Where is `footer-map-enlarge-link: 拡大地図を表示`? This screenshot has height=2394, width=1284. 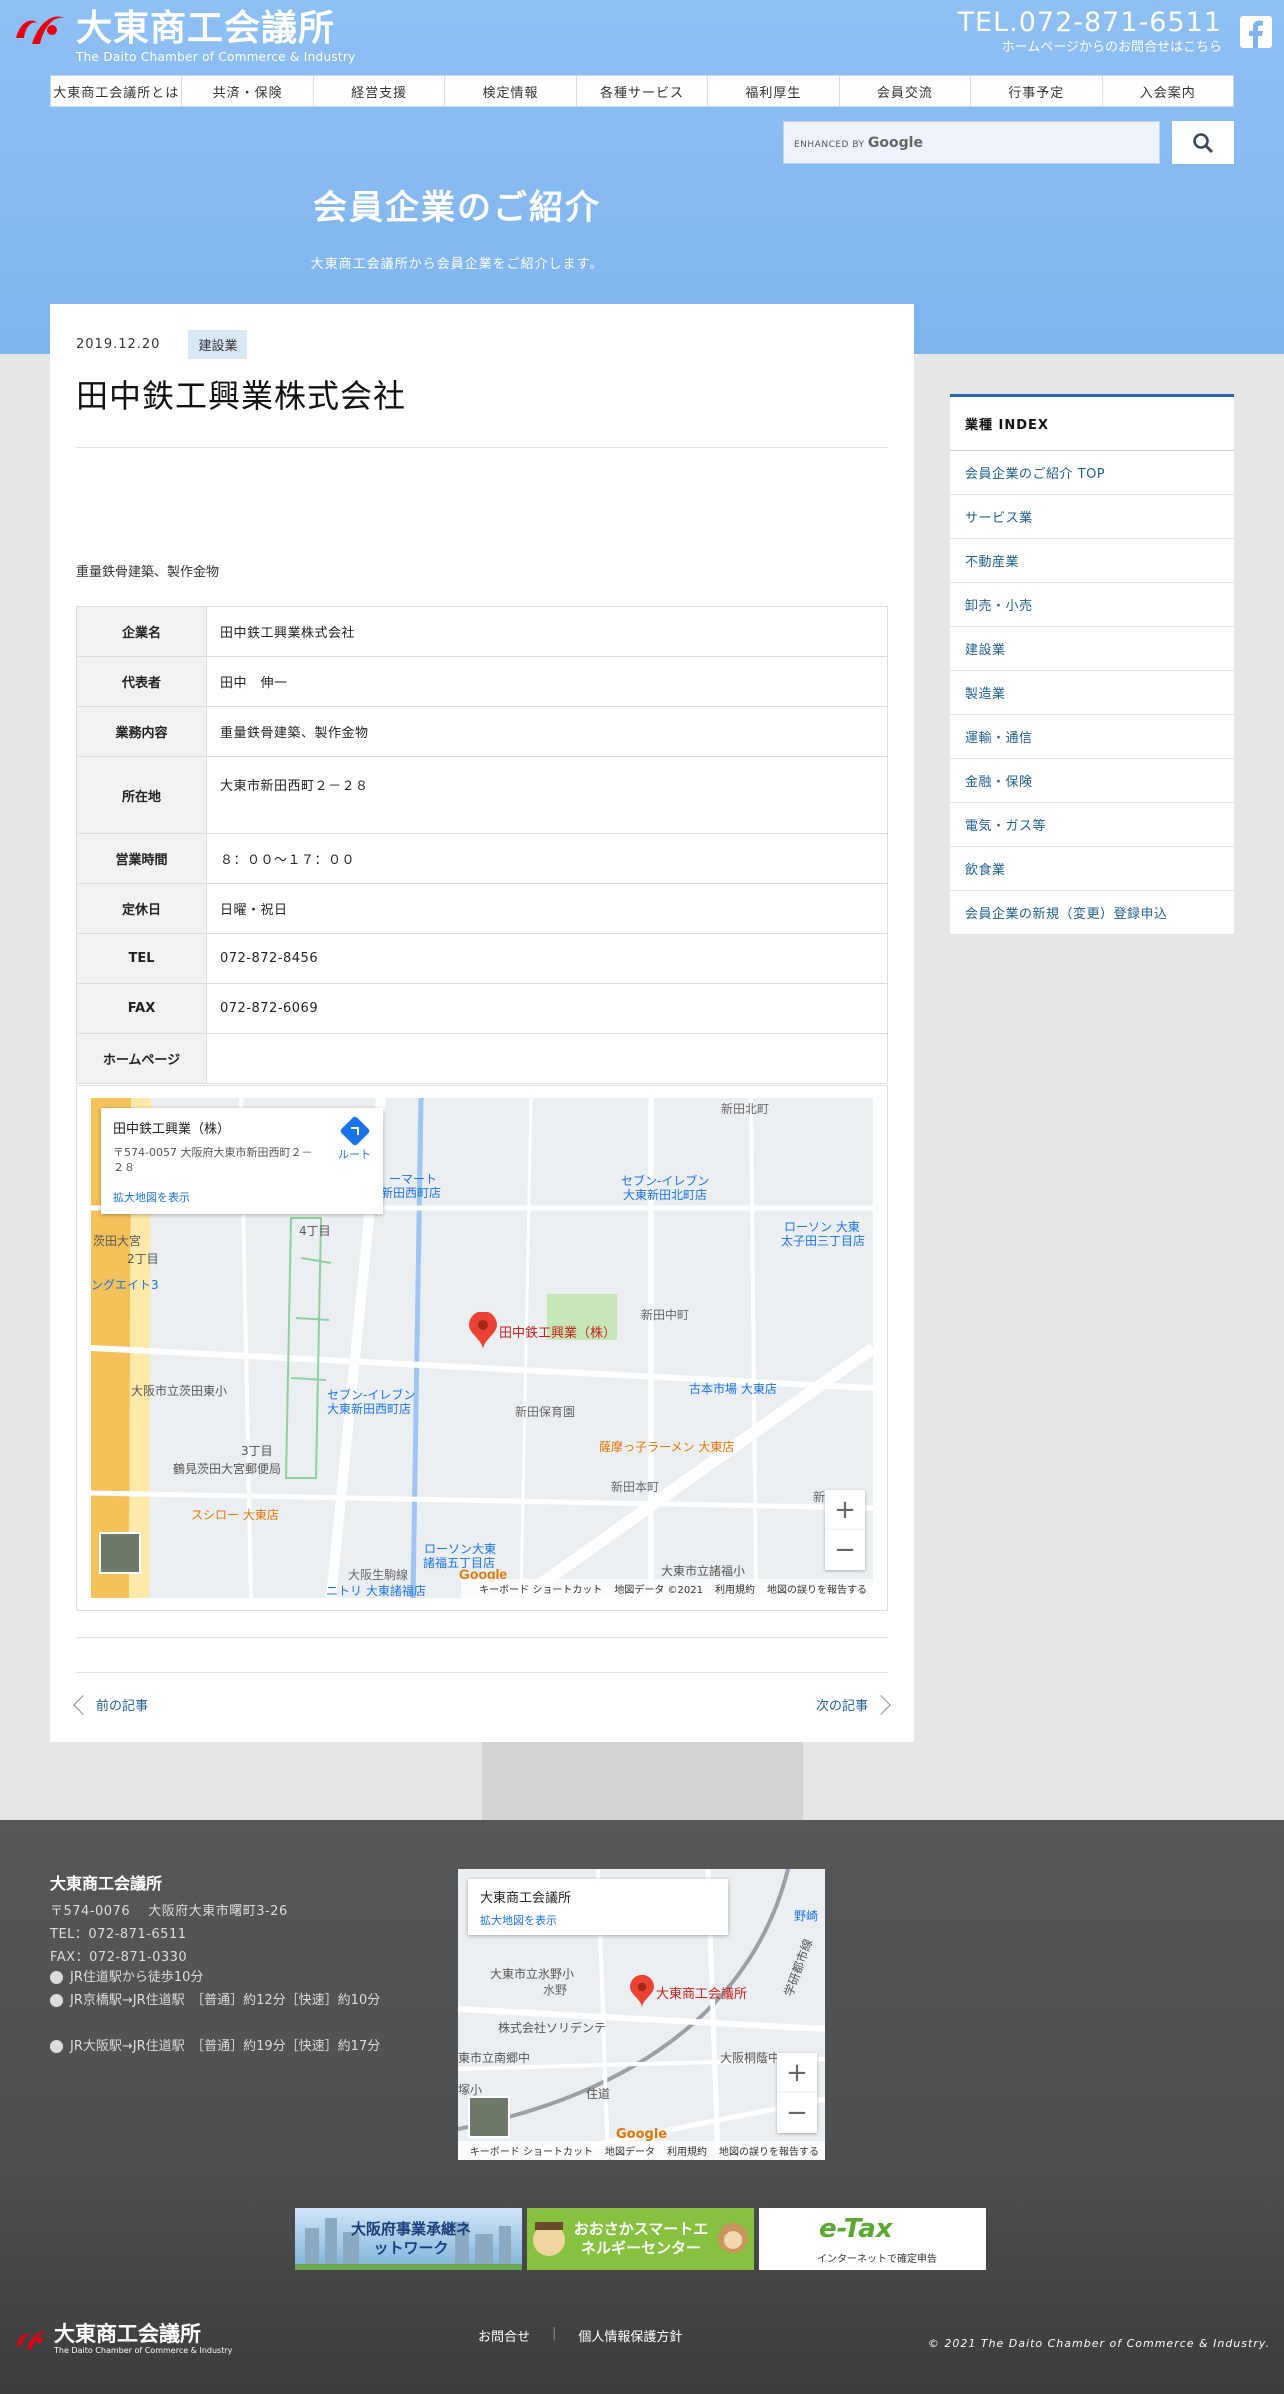
footer-map-enlarge-link: 拡大地図を表示 is located at coordinates (598, 1920).